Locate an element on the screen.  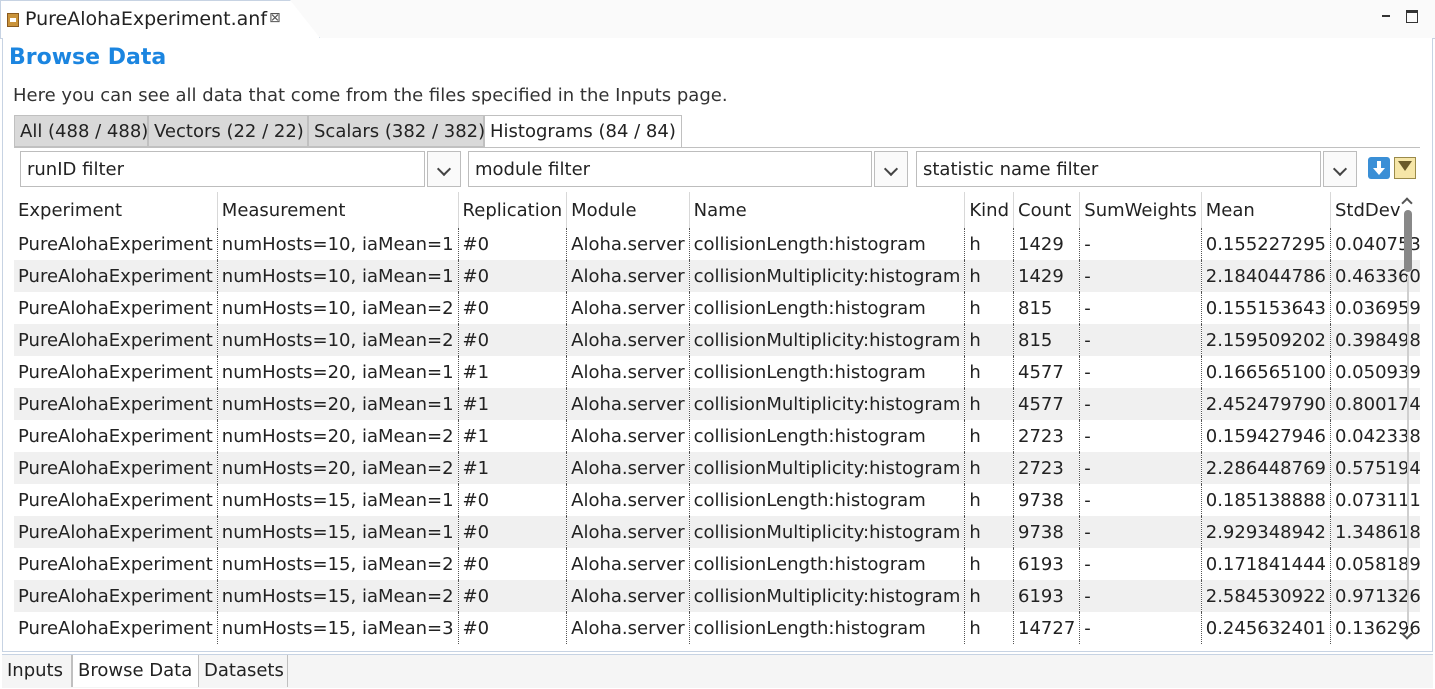
table-cell: 2.452479790 is located at coordinates (1266, 404).